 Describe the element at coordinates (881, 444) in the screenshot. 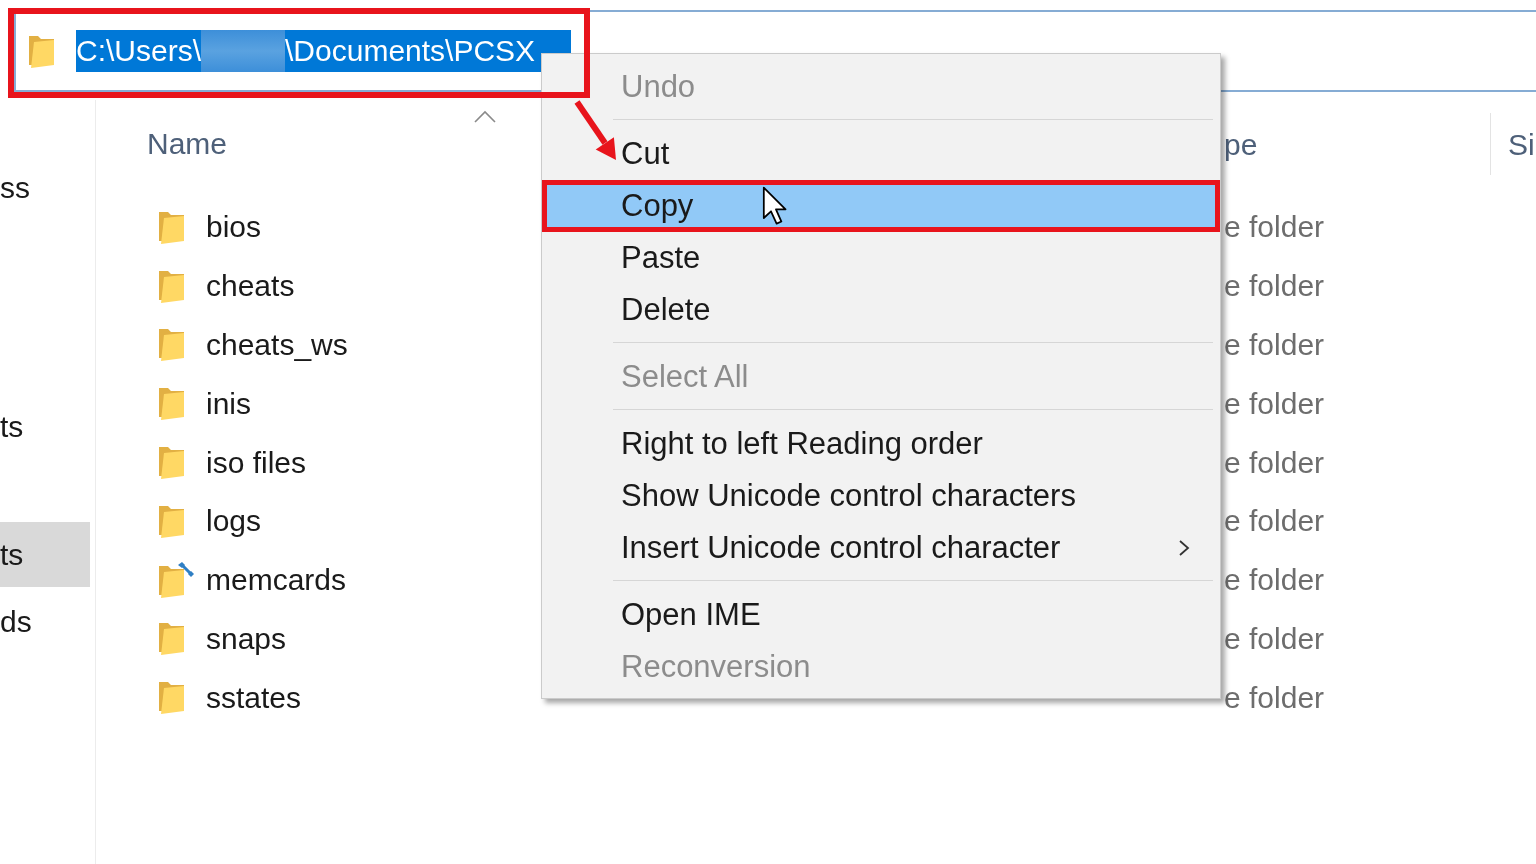

I see `menu-item: Right to left Reading order` at that location.